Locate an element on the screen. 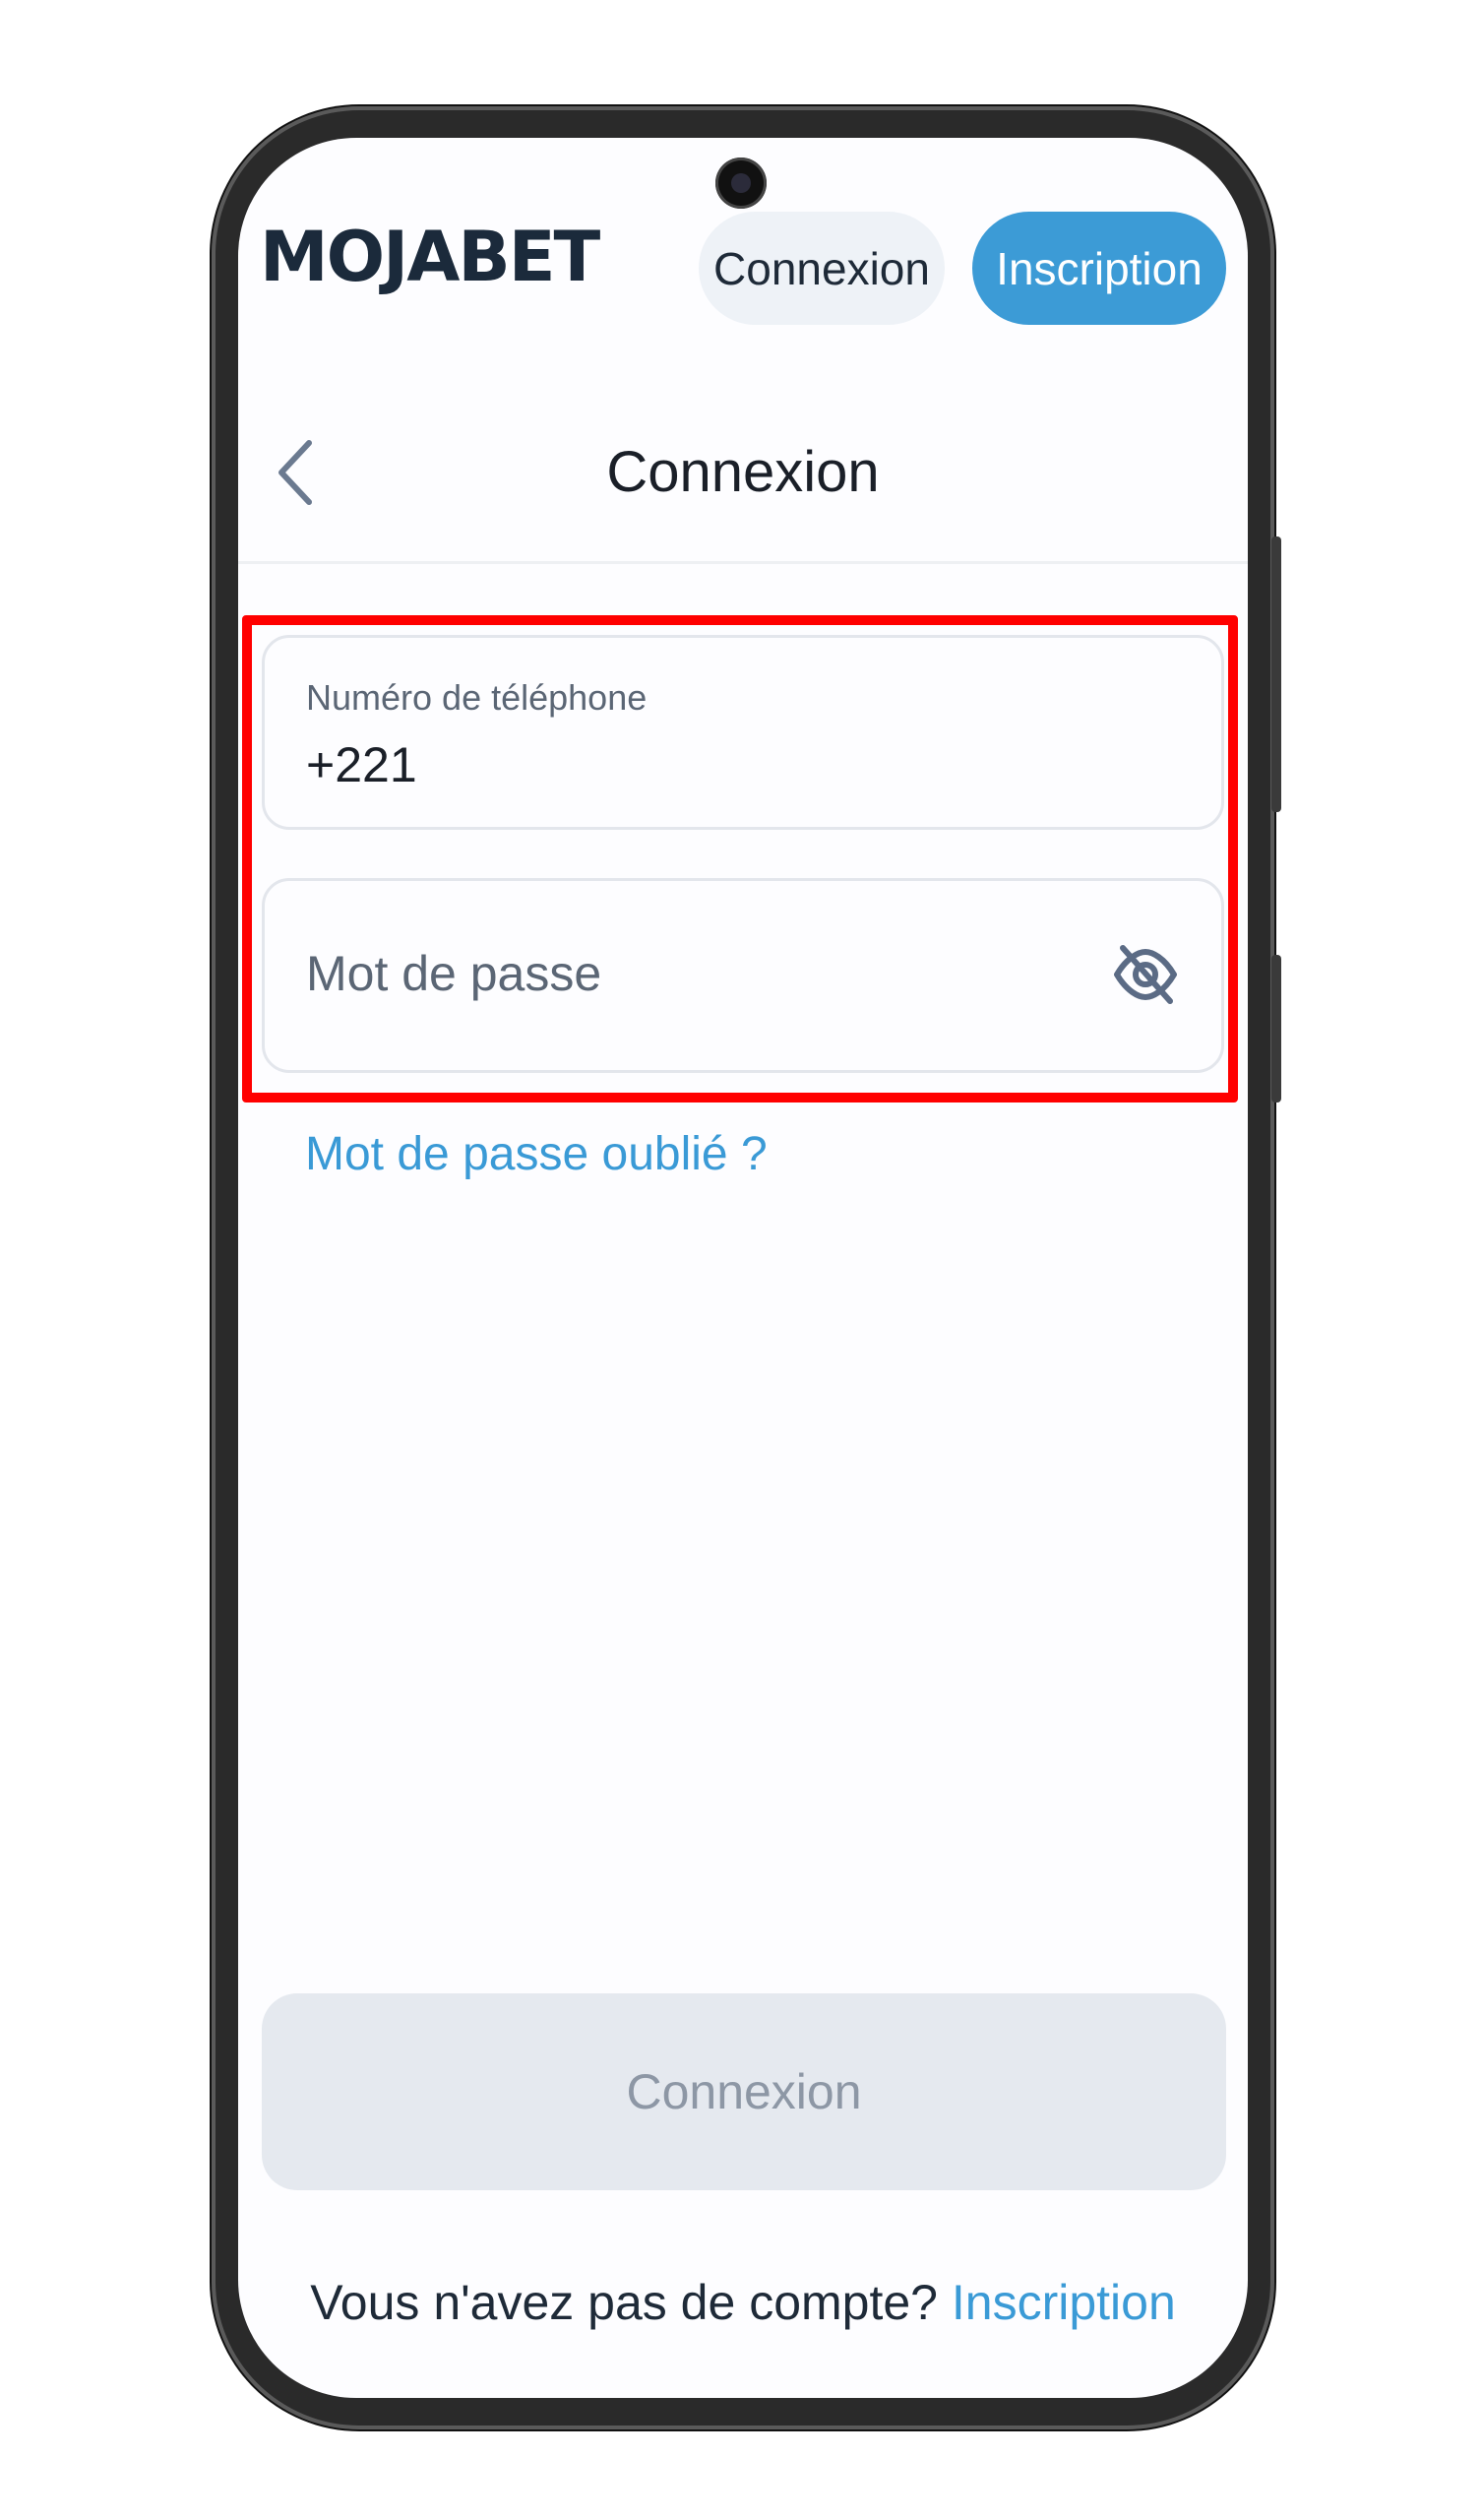 This screenshot has width=1482, height=2520. signup-prompt: Vous n'avez pas de compte? Inscription is located at coordinates (743, 2302).